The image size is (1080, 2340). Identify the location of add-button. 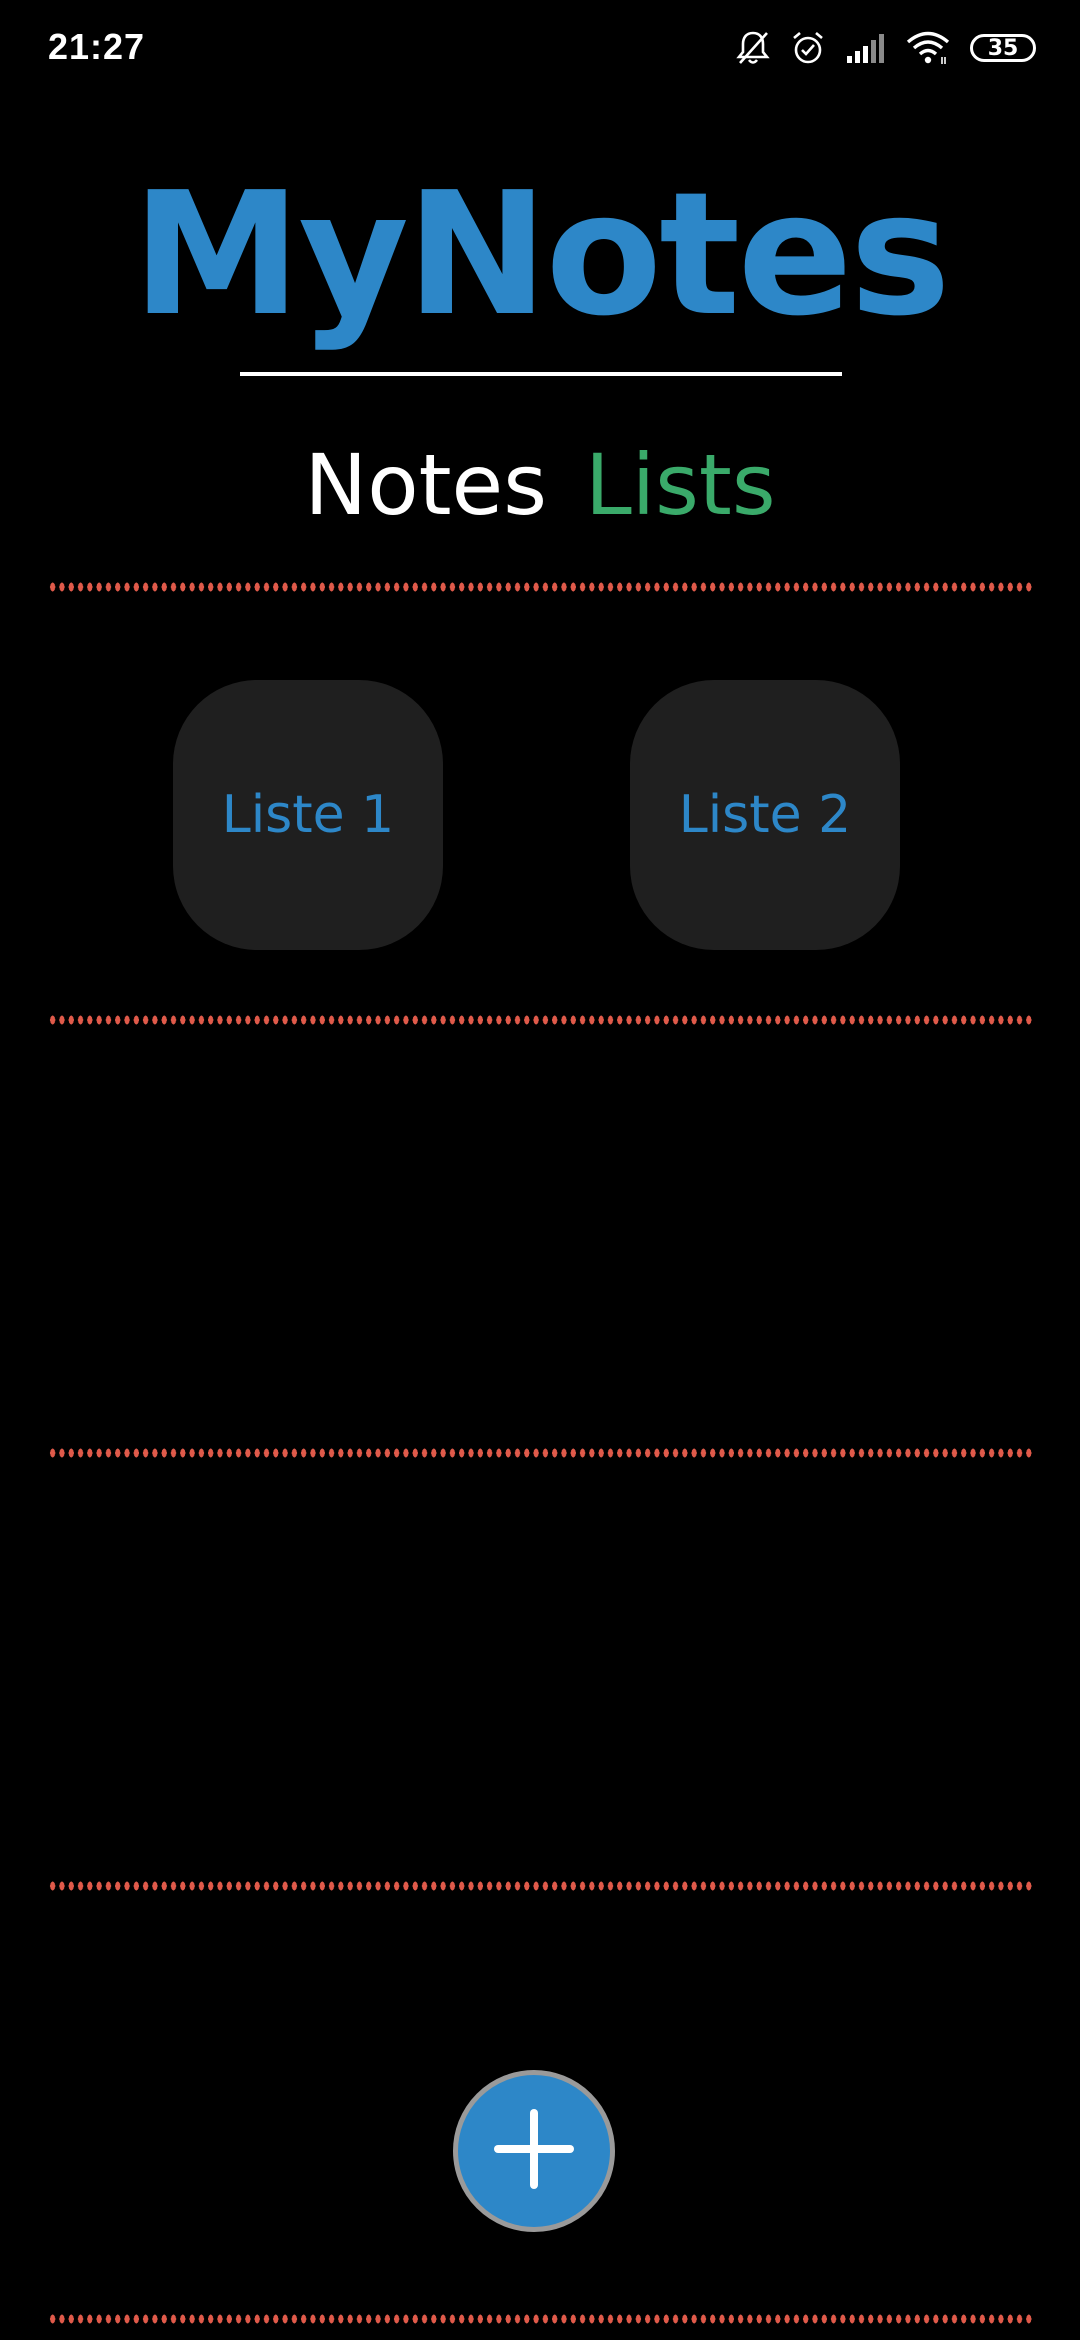
(534, 2151).